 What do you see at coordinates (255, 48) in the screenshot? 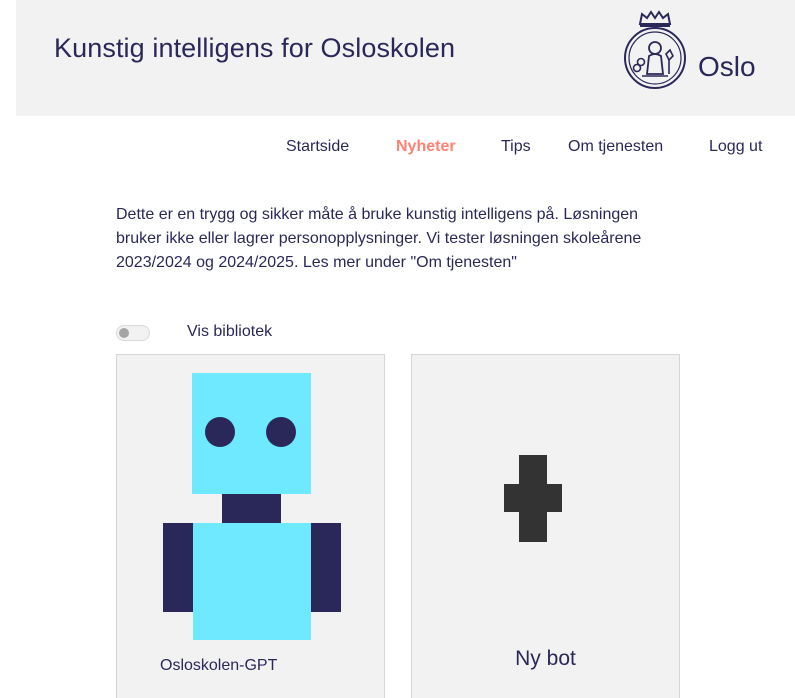
I see `site-title: Kunstig intelligens for Osloskolen` at bounding box center [255, 48].